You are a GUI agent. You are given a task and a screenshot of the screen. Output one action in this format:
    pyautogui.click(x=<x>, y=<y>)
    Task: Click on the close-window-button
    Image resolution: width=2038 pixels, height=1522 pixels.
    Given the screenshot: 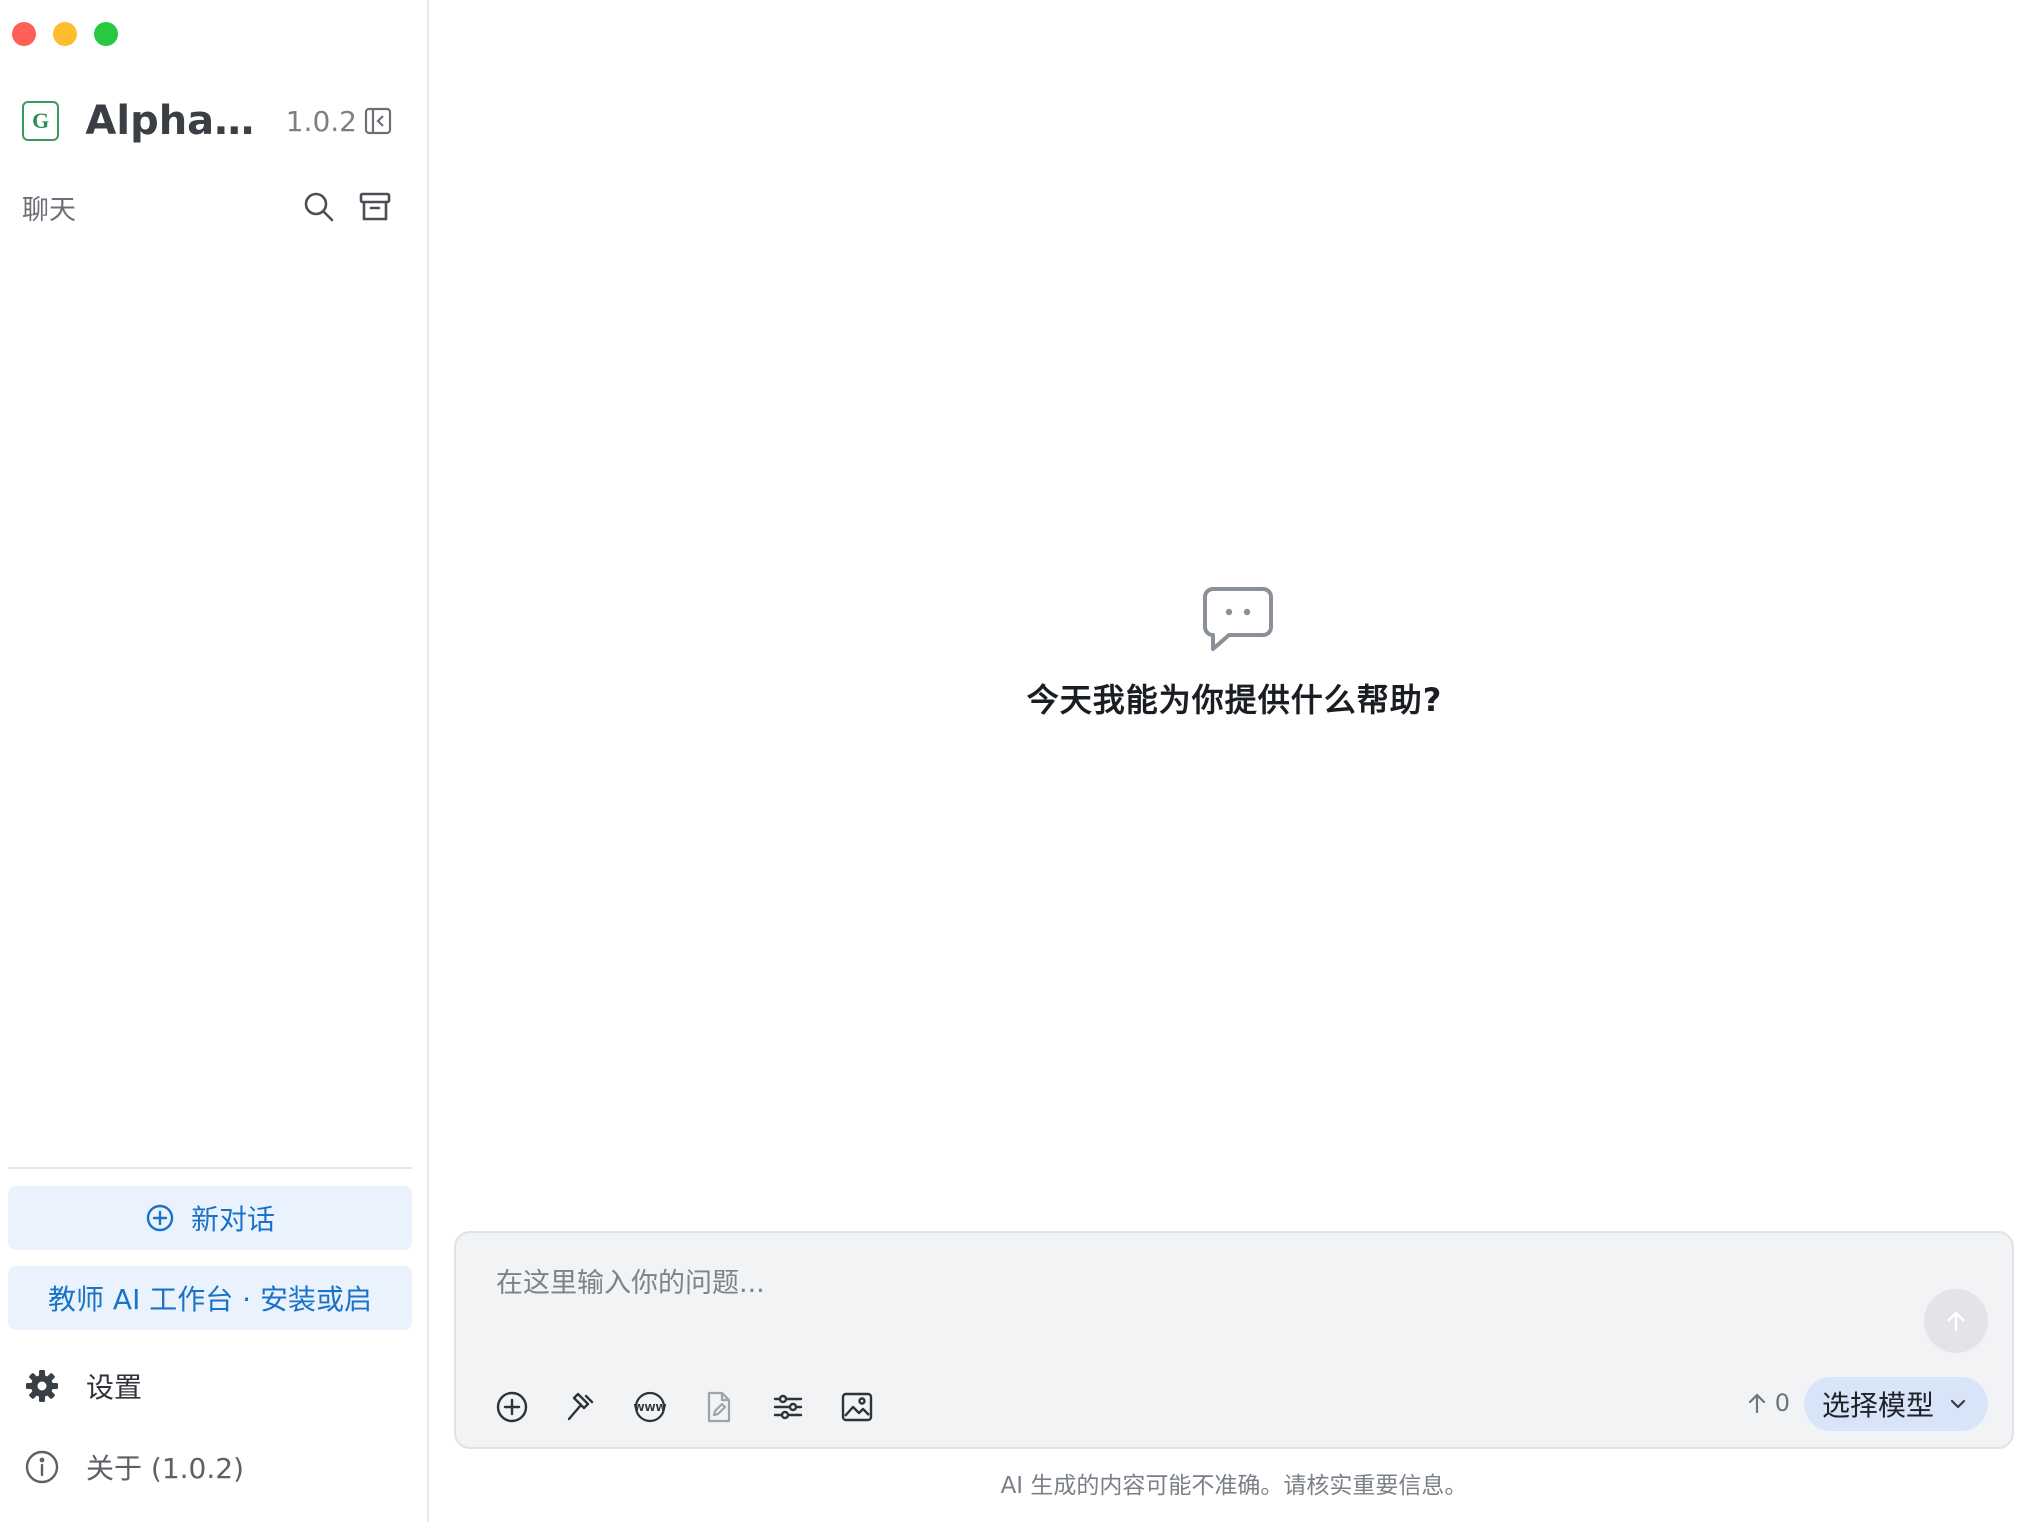 What is the action you would take?
    pyautogui.click(x=24, y=34)
    